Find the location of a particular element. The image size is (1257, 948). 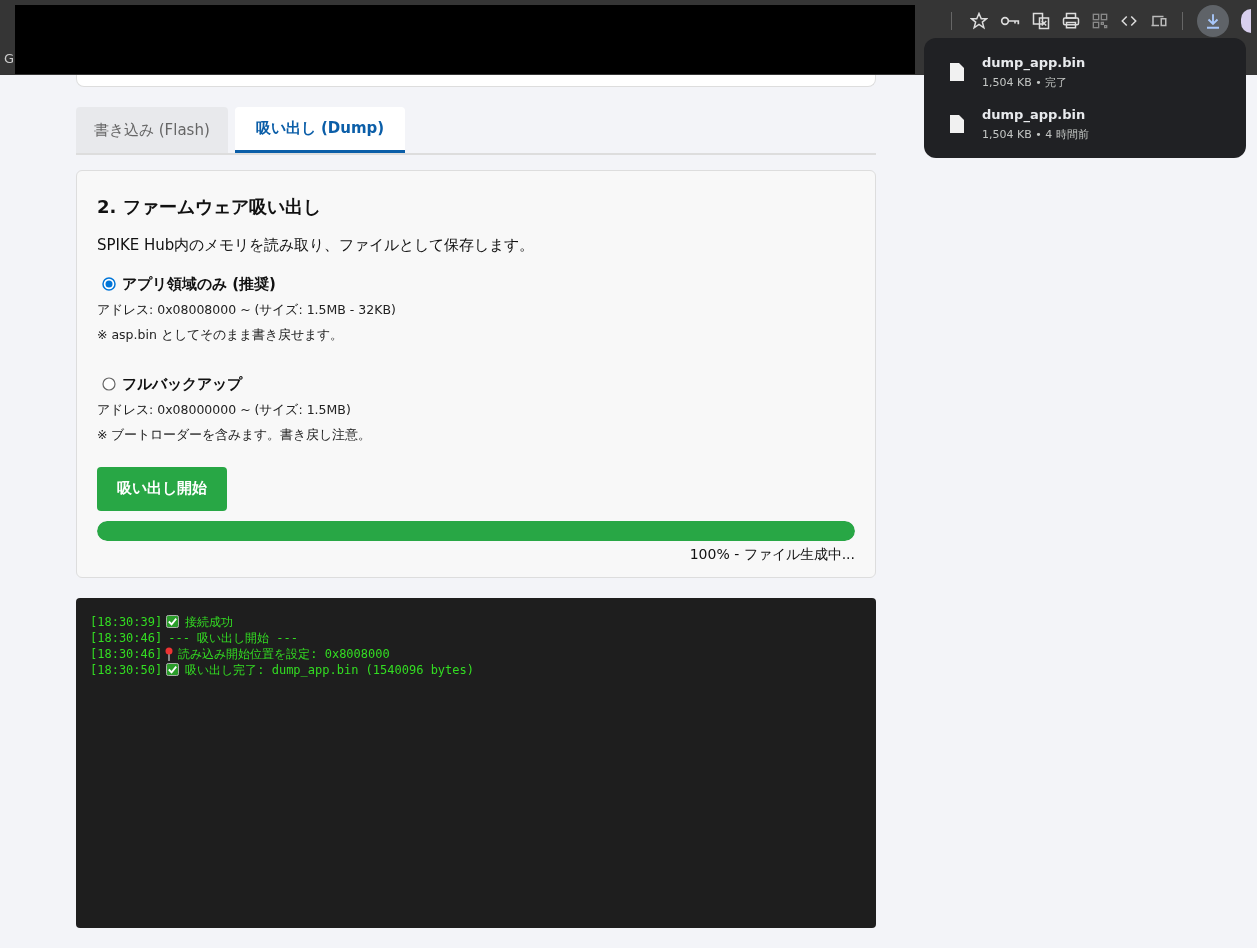

log-message: 読み込み開始位置を設定: 0x8008000 is located at coordinates (284, 653).